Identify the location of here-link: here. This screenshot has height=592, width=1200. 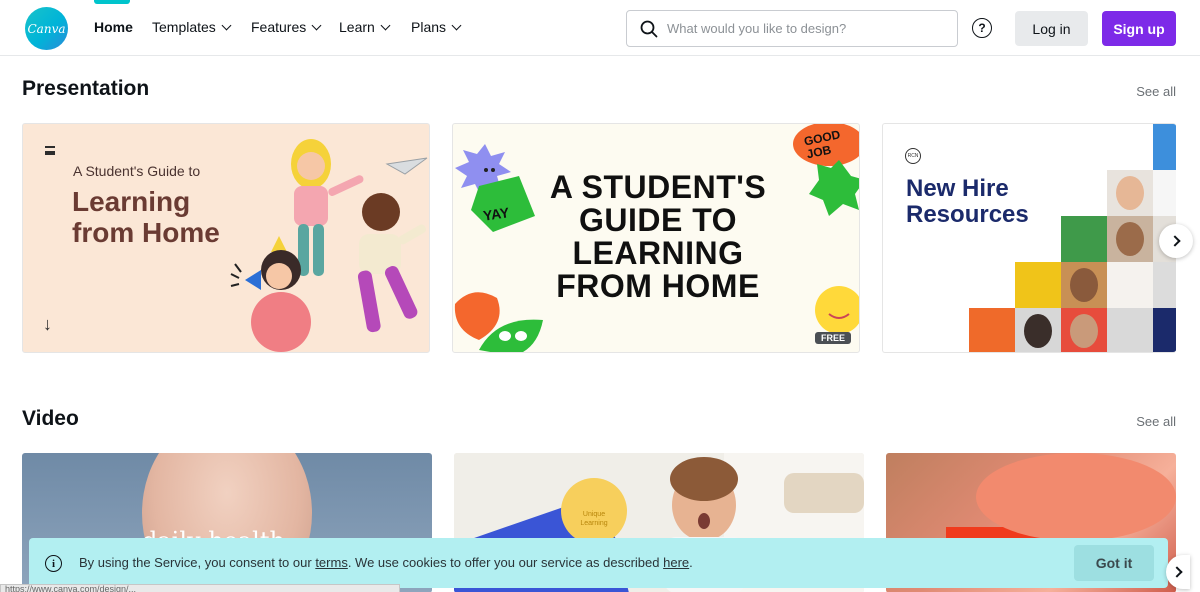
(676, 562).